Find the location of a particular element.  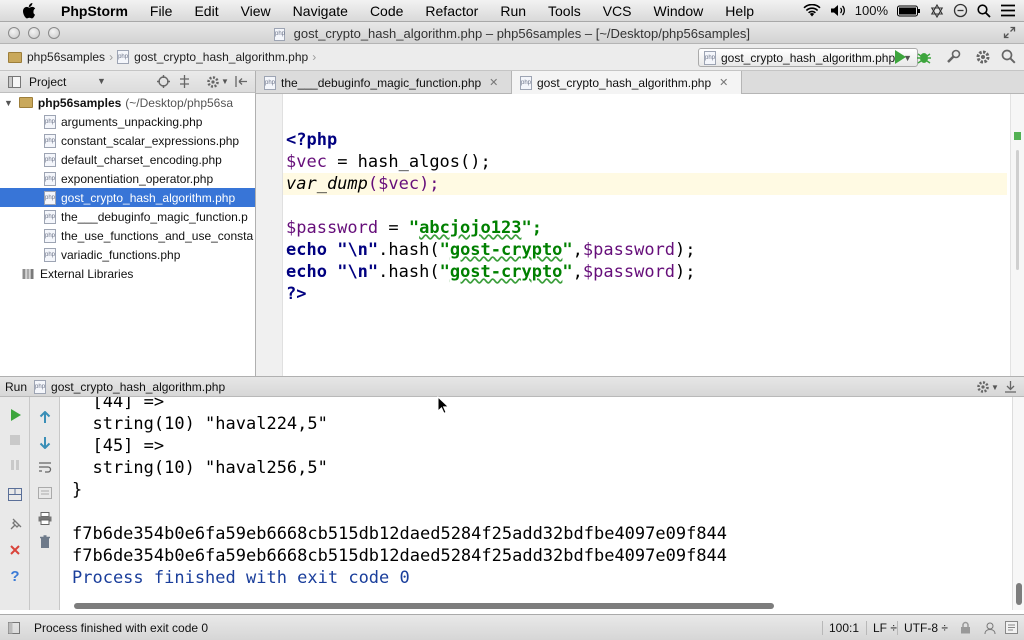

lock-icon is located at coordinates (965, 627).